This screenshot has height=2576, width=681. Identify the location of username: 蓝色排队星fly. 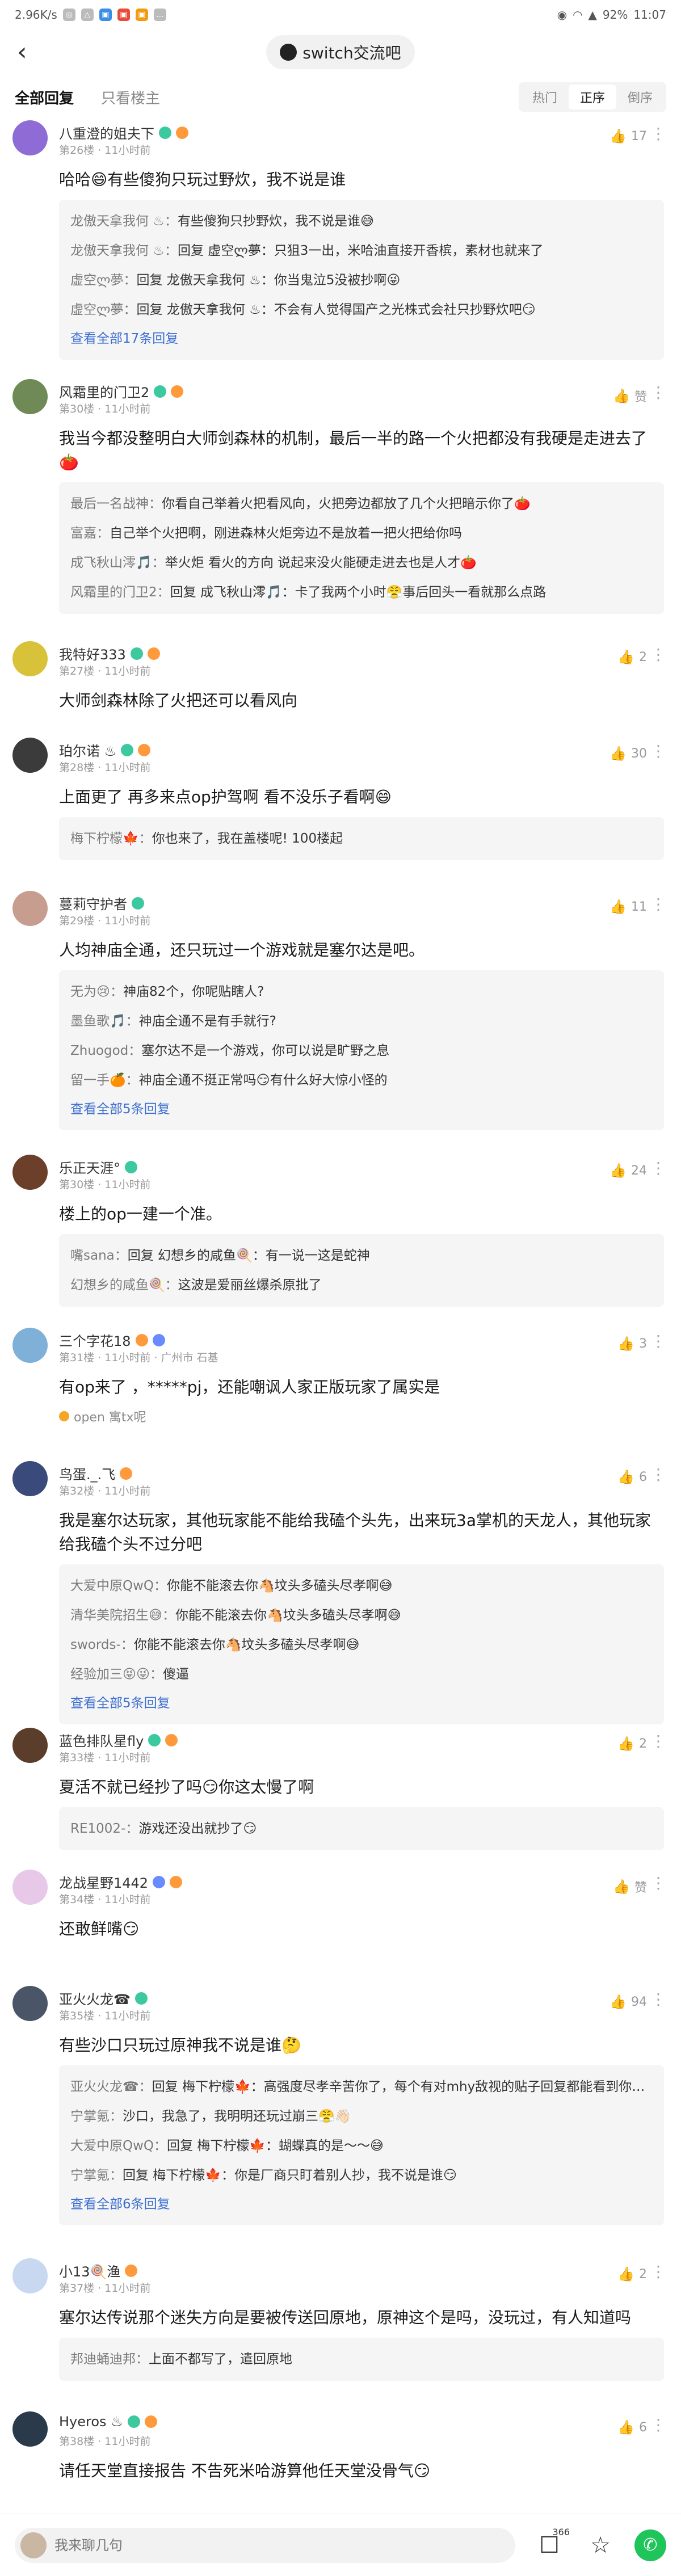
(101, 1740).